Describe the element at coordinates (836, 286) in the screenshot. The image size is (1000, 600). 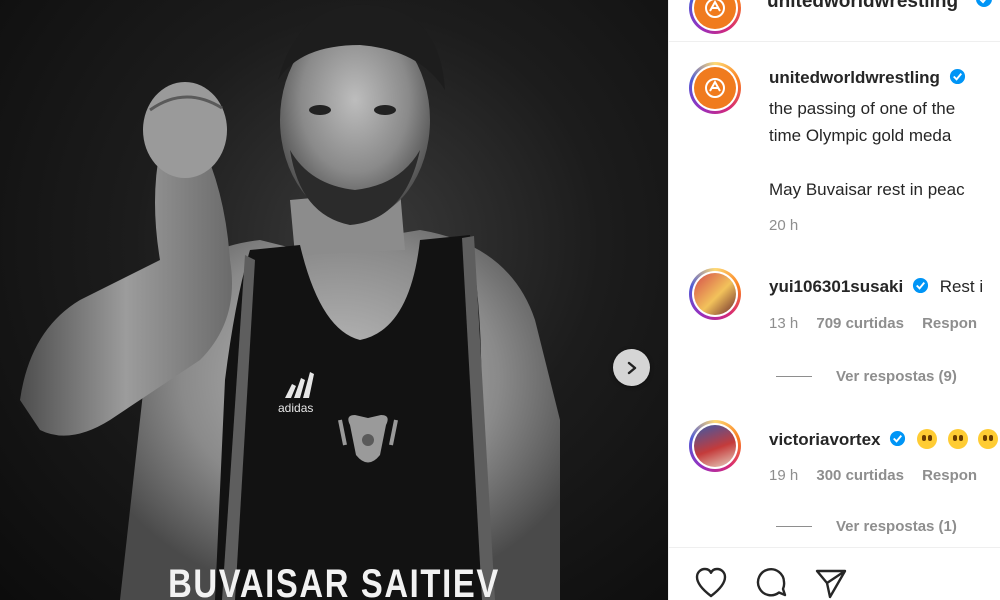
I see `comment-username: yui106301susaki` at that location.